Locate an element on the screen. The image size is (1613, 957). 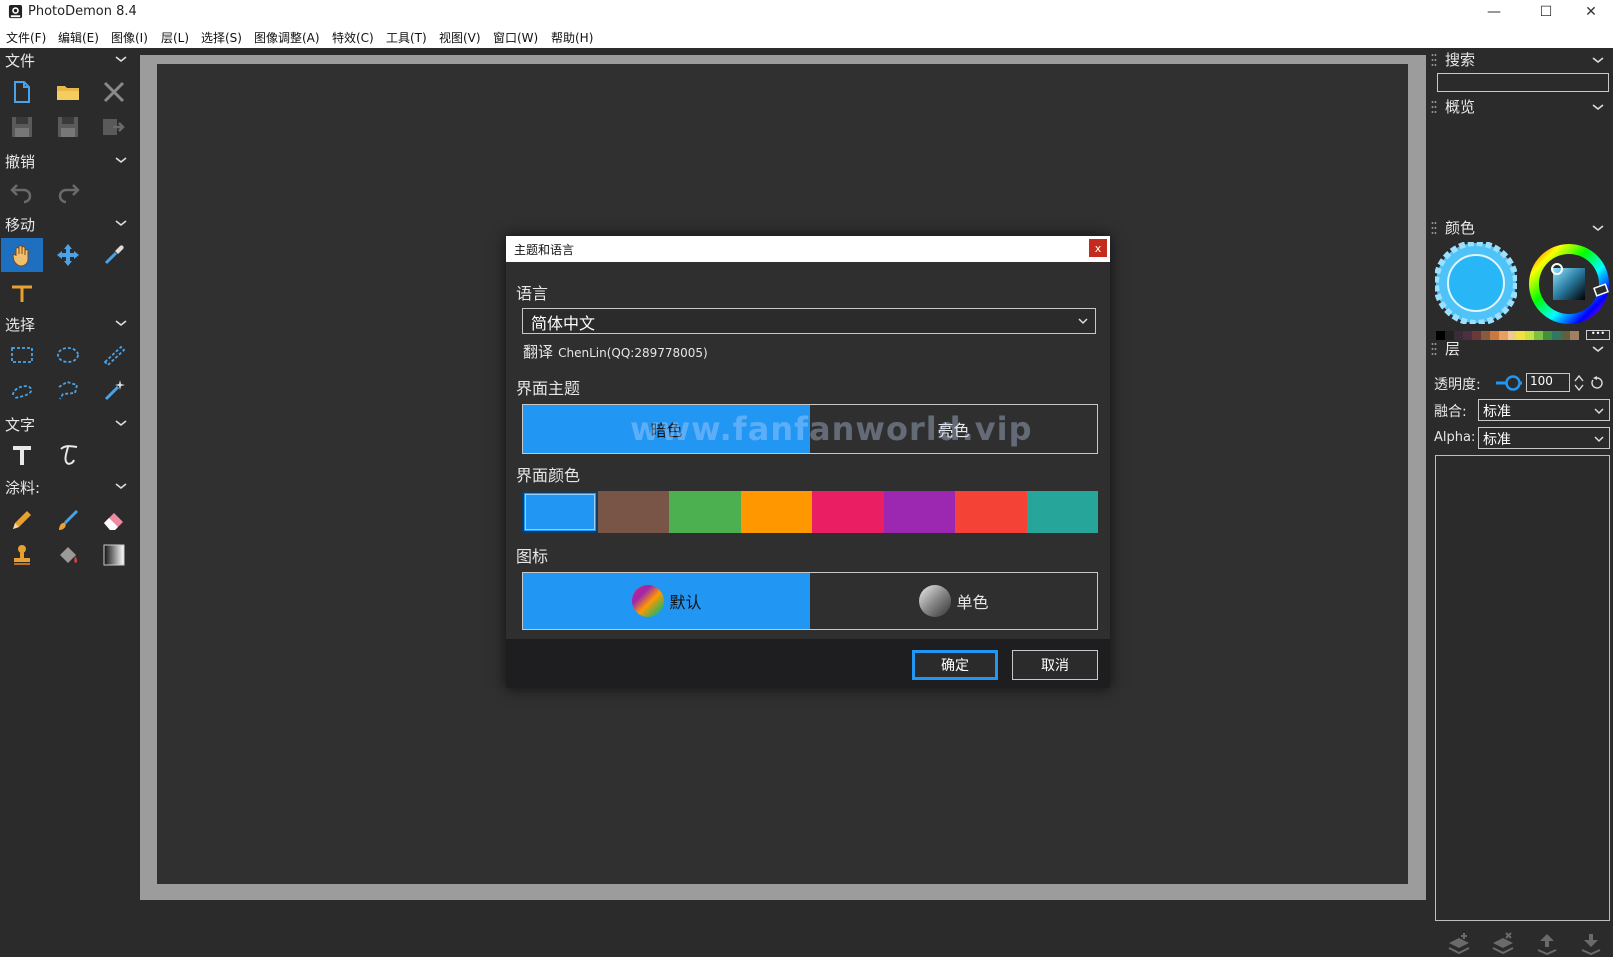
folder-icon is located at coordinates (68, 93).